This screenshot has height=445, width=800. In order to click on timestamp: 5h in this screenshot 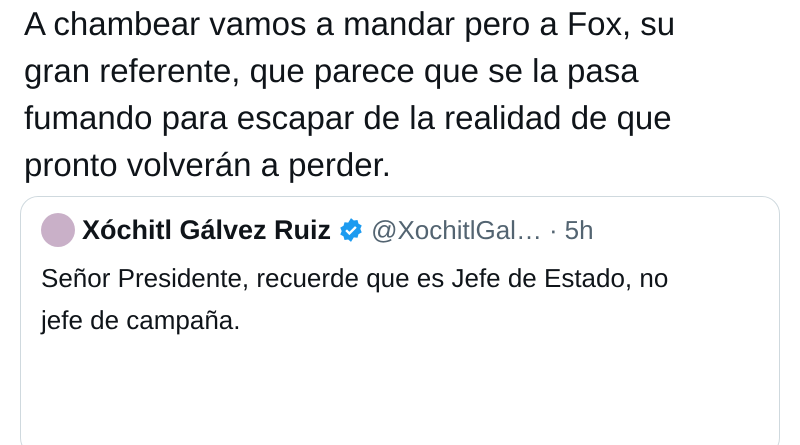, I will do `click(579, 230)`.